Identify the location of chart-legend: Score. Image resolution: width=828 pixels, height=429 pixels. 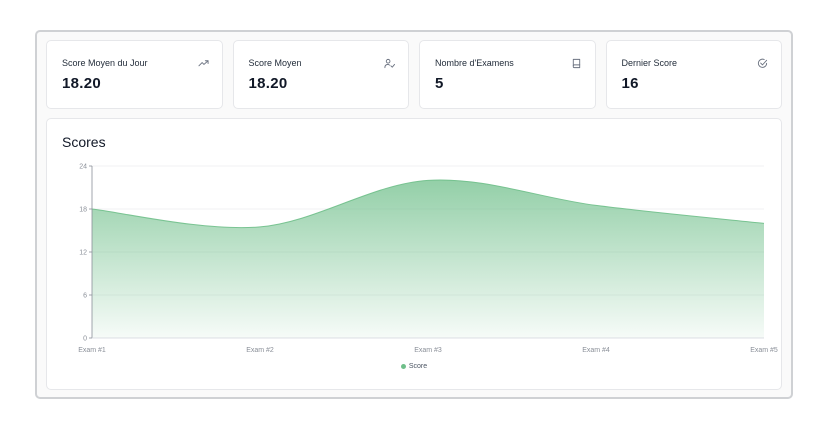
(414, 366).